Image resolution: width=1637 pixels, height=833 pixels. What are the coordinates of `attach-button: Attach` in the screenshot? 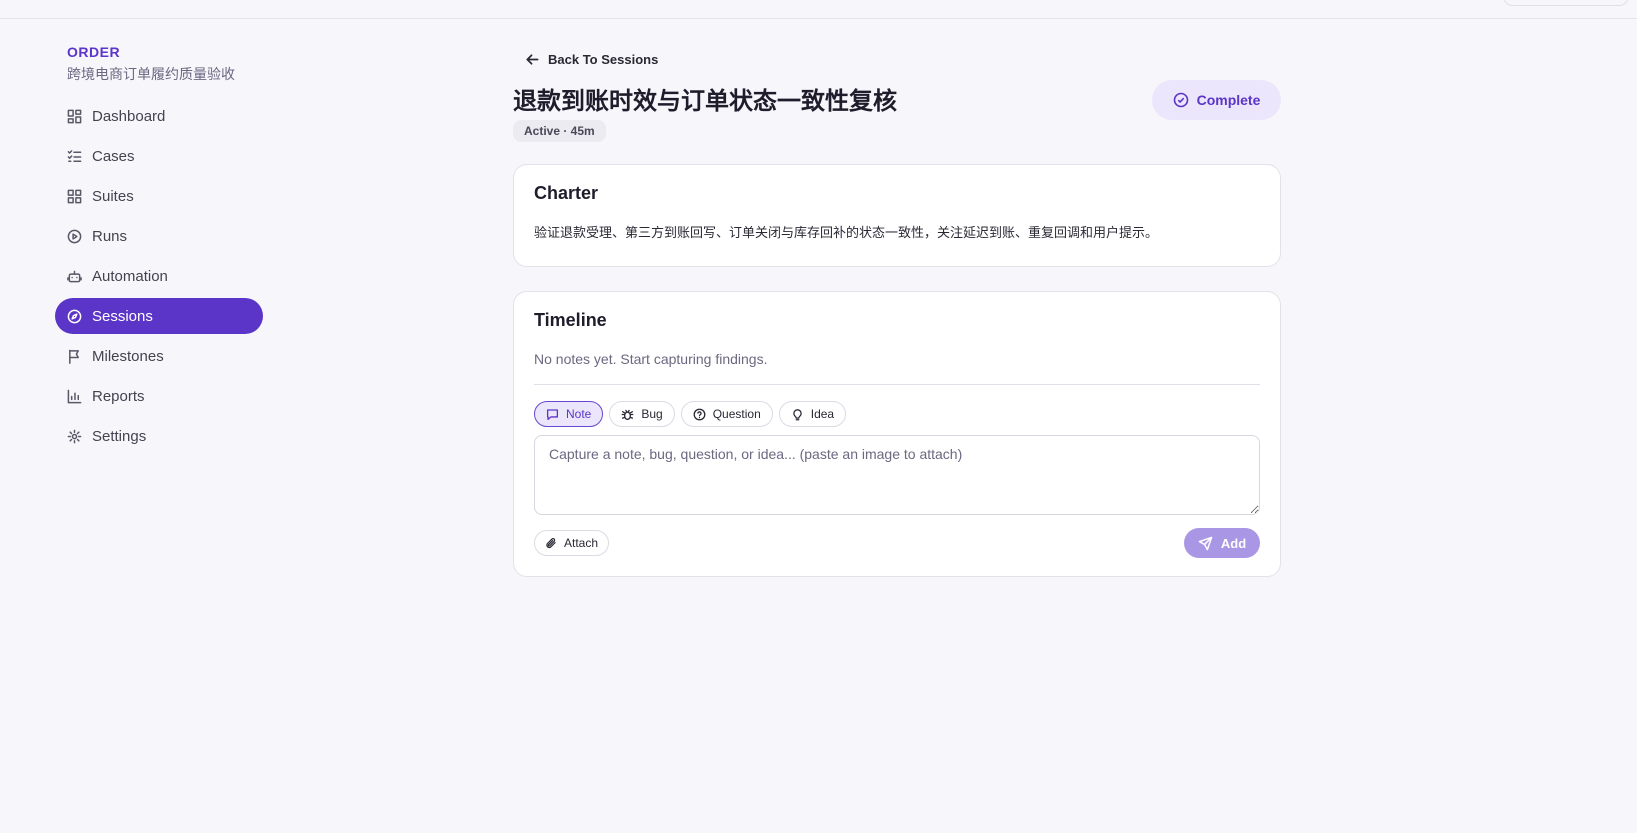 It's located at (572, 543).